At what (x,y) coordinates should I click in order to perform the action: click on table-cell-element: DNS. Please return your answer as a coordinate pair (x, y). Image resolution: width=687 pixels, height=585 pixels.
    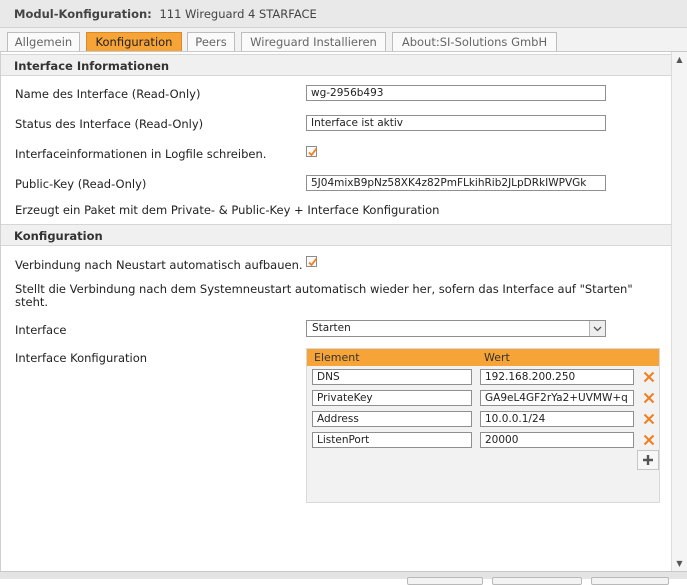
    Looking at the image, I should click on (392, 377).